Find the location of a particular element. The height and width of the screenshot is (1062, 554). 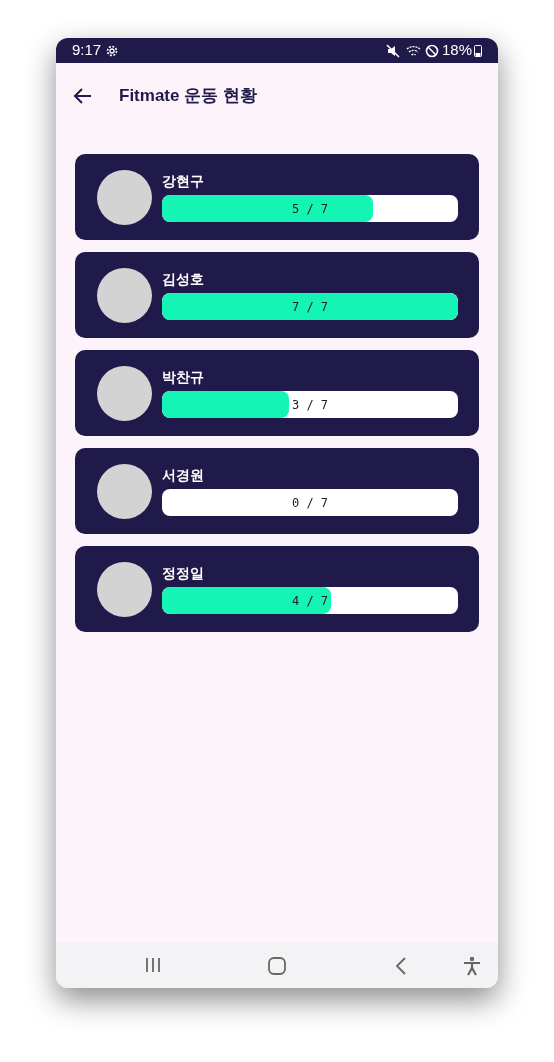

member-name: 정정일 is located at coordinates (183, 573).